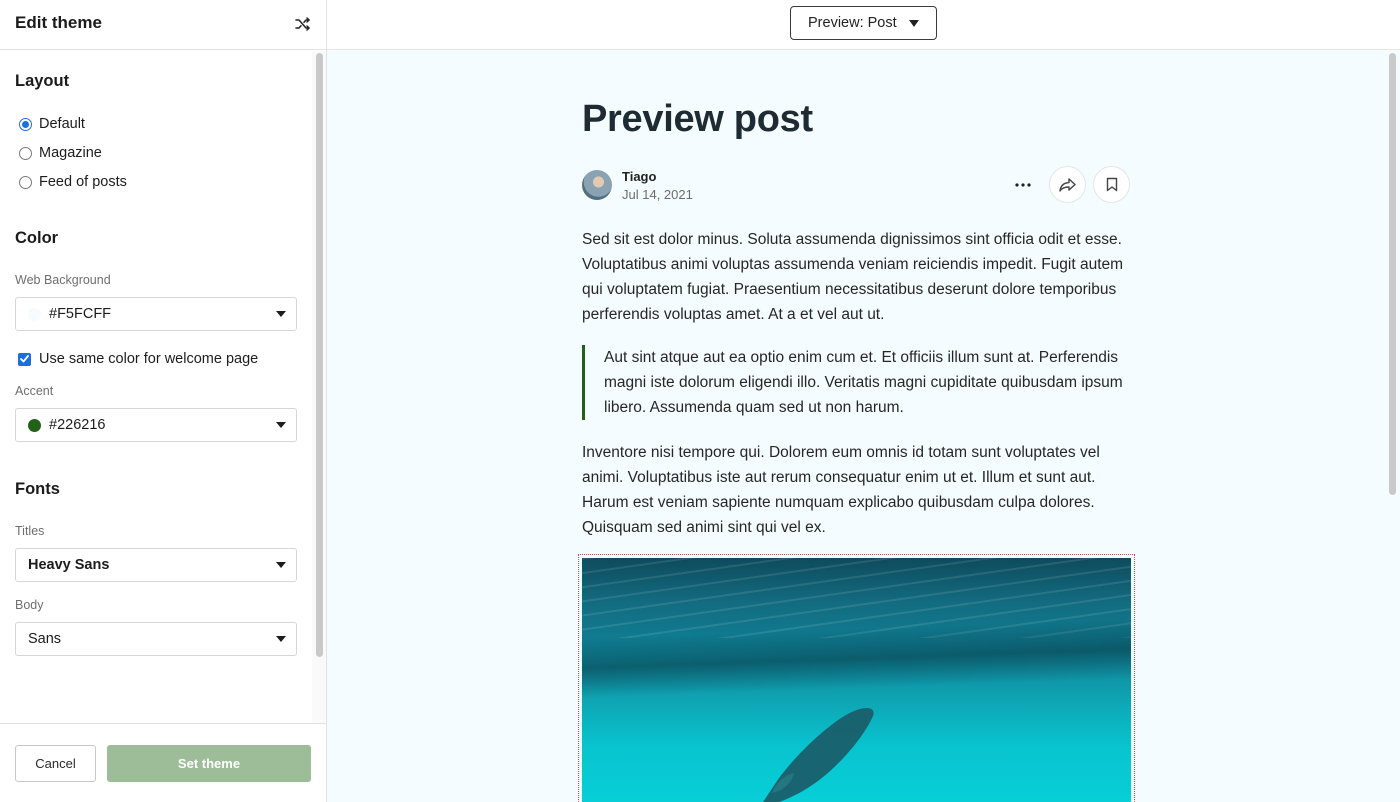  I want to click on author-name: Tiago, so click(639, 176).